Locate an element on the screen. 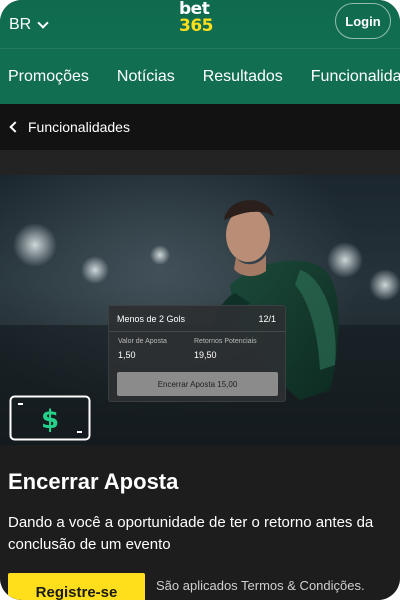 Image resolution: width=400 pixels, height=600 pixels. nav-item-funcionalidades: Funcionalidades is located at coordinates (355, 77).